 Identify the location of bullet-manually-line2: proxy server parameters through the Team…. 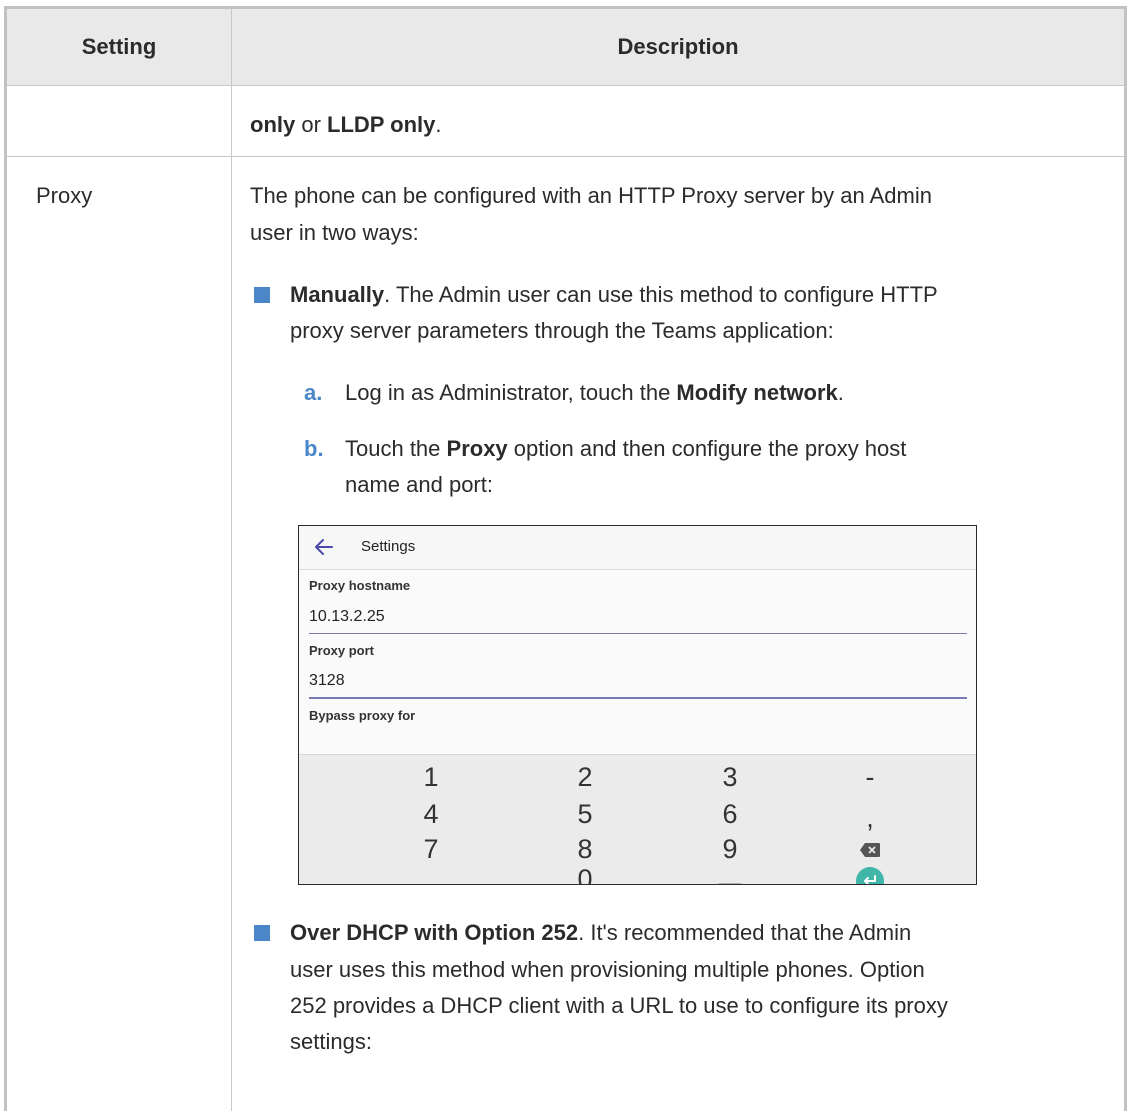
(562, 330).